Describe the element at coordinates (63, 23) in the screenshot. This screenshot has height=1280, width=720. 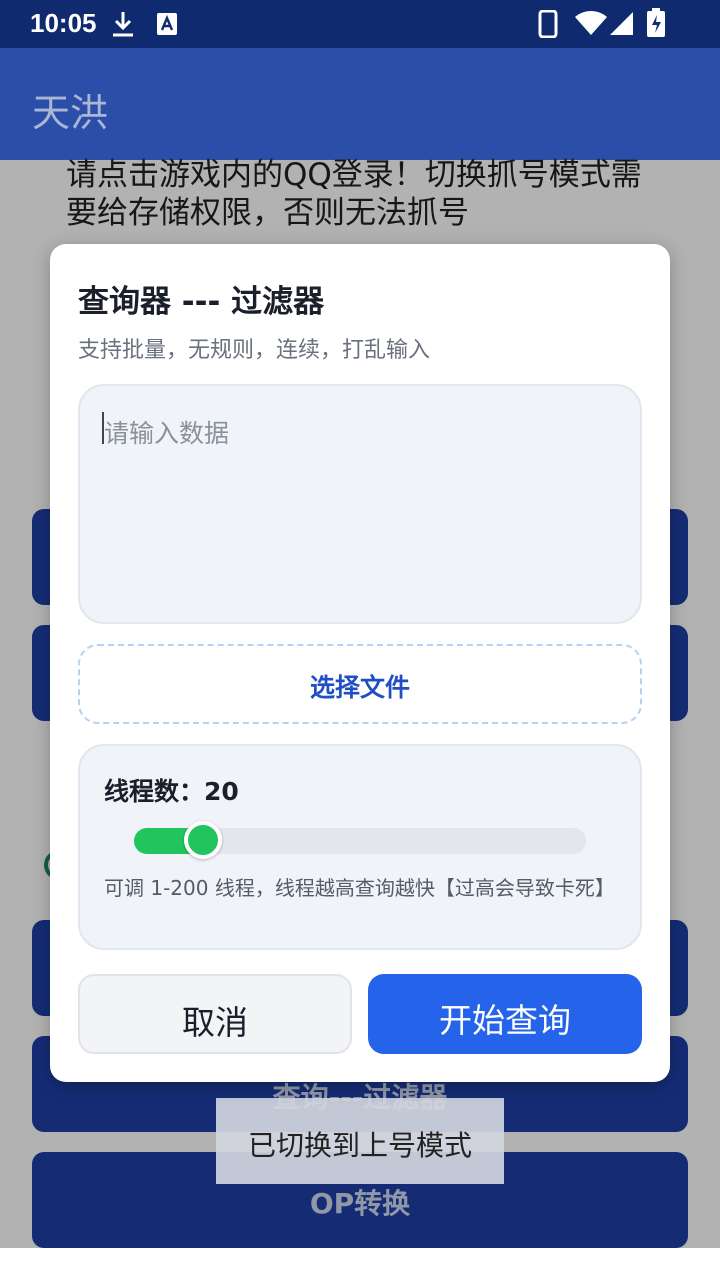
I see `status-time: 10:05` at that location.